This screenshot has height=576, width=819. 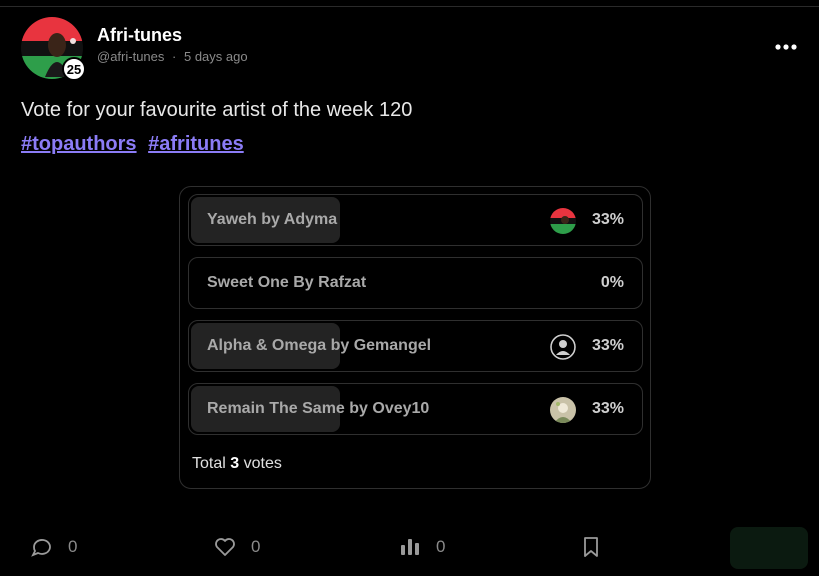 I want to click on views-button: 0, so click(x=421, y=547).